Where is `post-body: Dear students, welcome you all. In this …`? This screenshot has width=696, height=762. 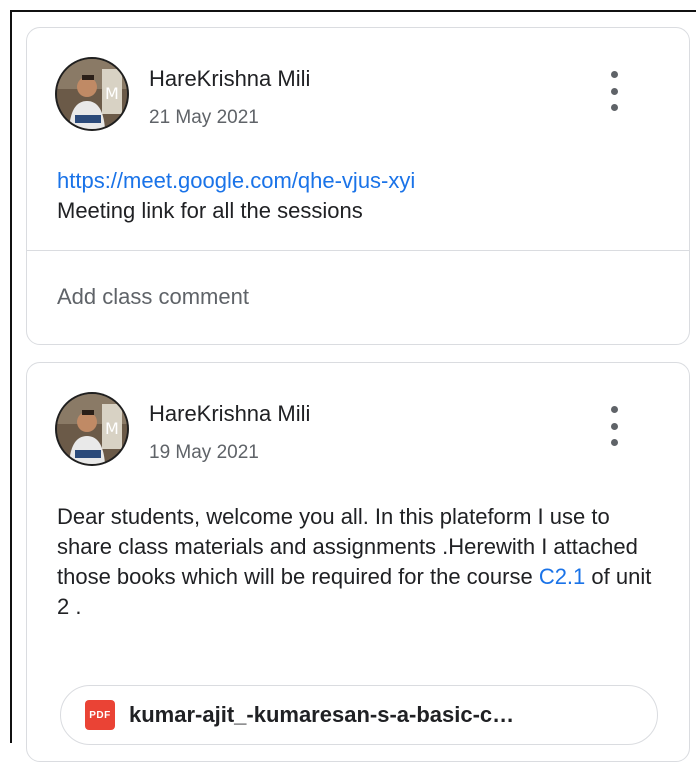 post-body: Dear students, welcome you all. In this … is located at coordinates (357, 562).